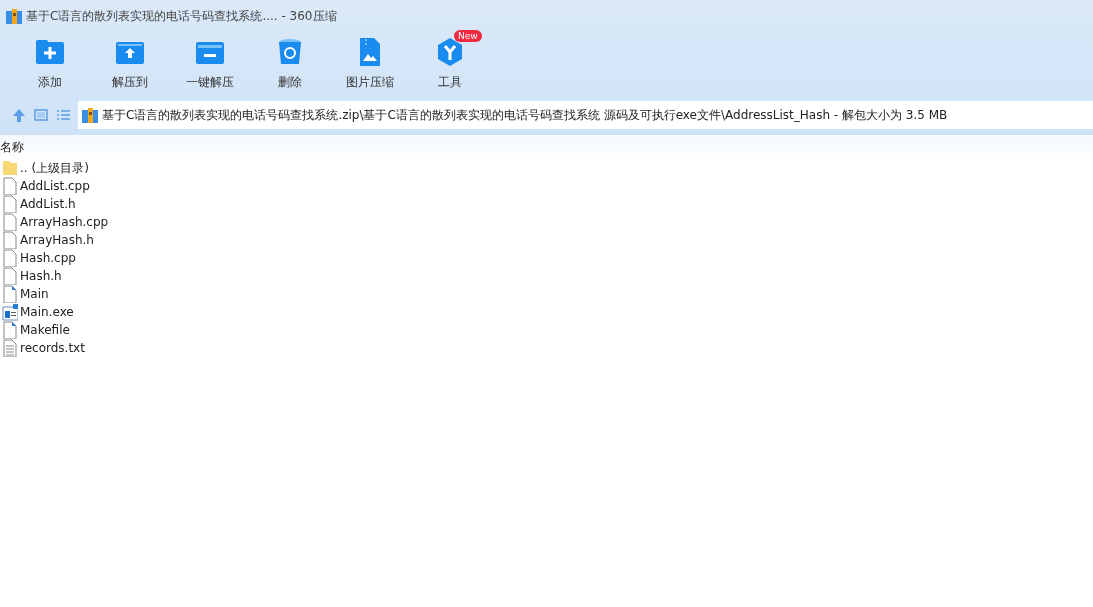 Image resolution: width=1093 pixels, height=607 pixels. Describe the element at coordinates (210, 63) in the screenshot. I see `toolbar-button: 一键解压` at that location.